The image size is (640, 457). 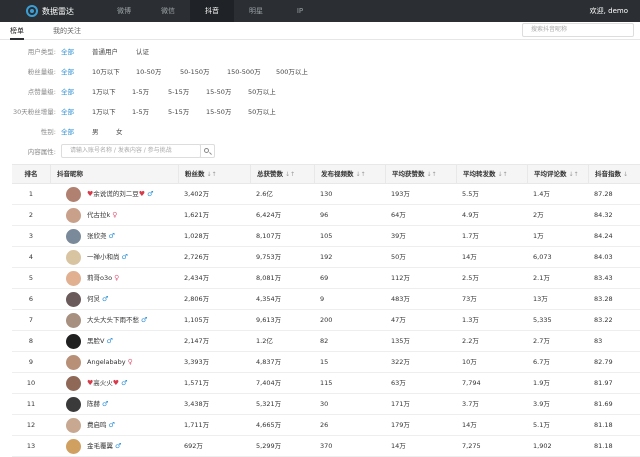 What do you see at coordinates (105, 51) in the screenshot?
I see `filter-option: 普通用户` at bounding box center [105, 51].